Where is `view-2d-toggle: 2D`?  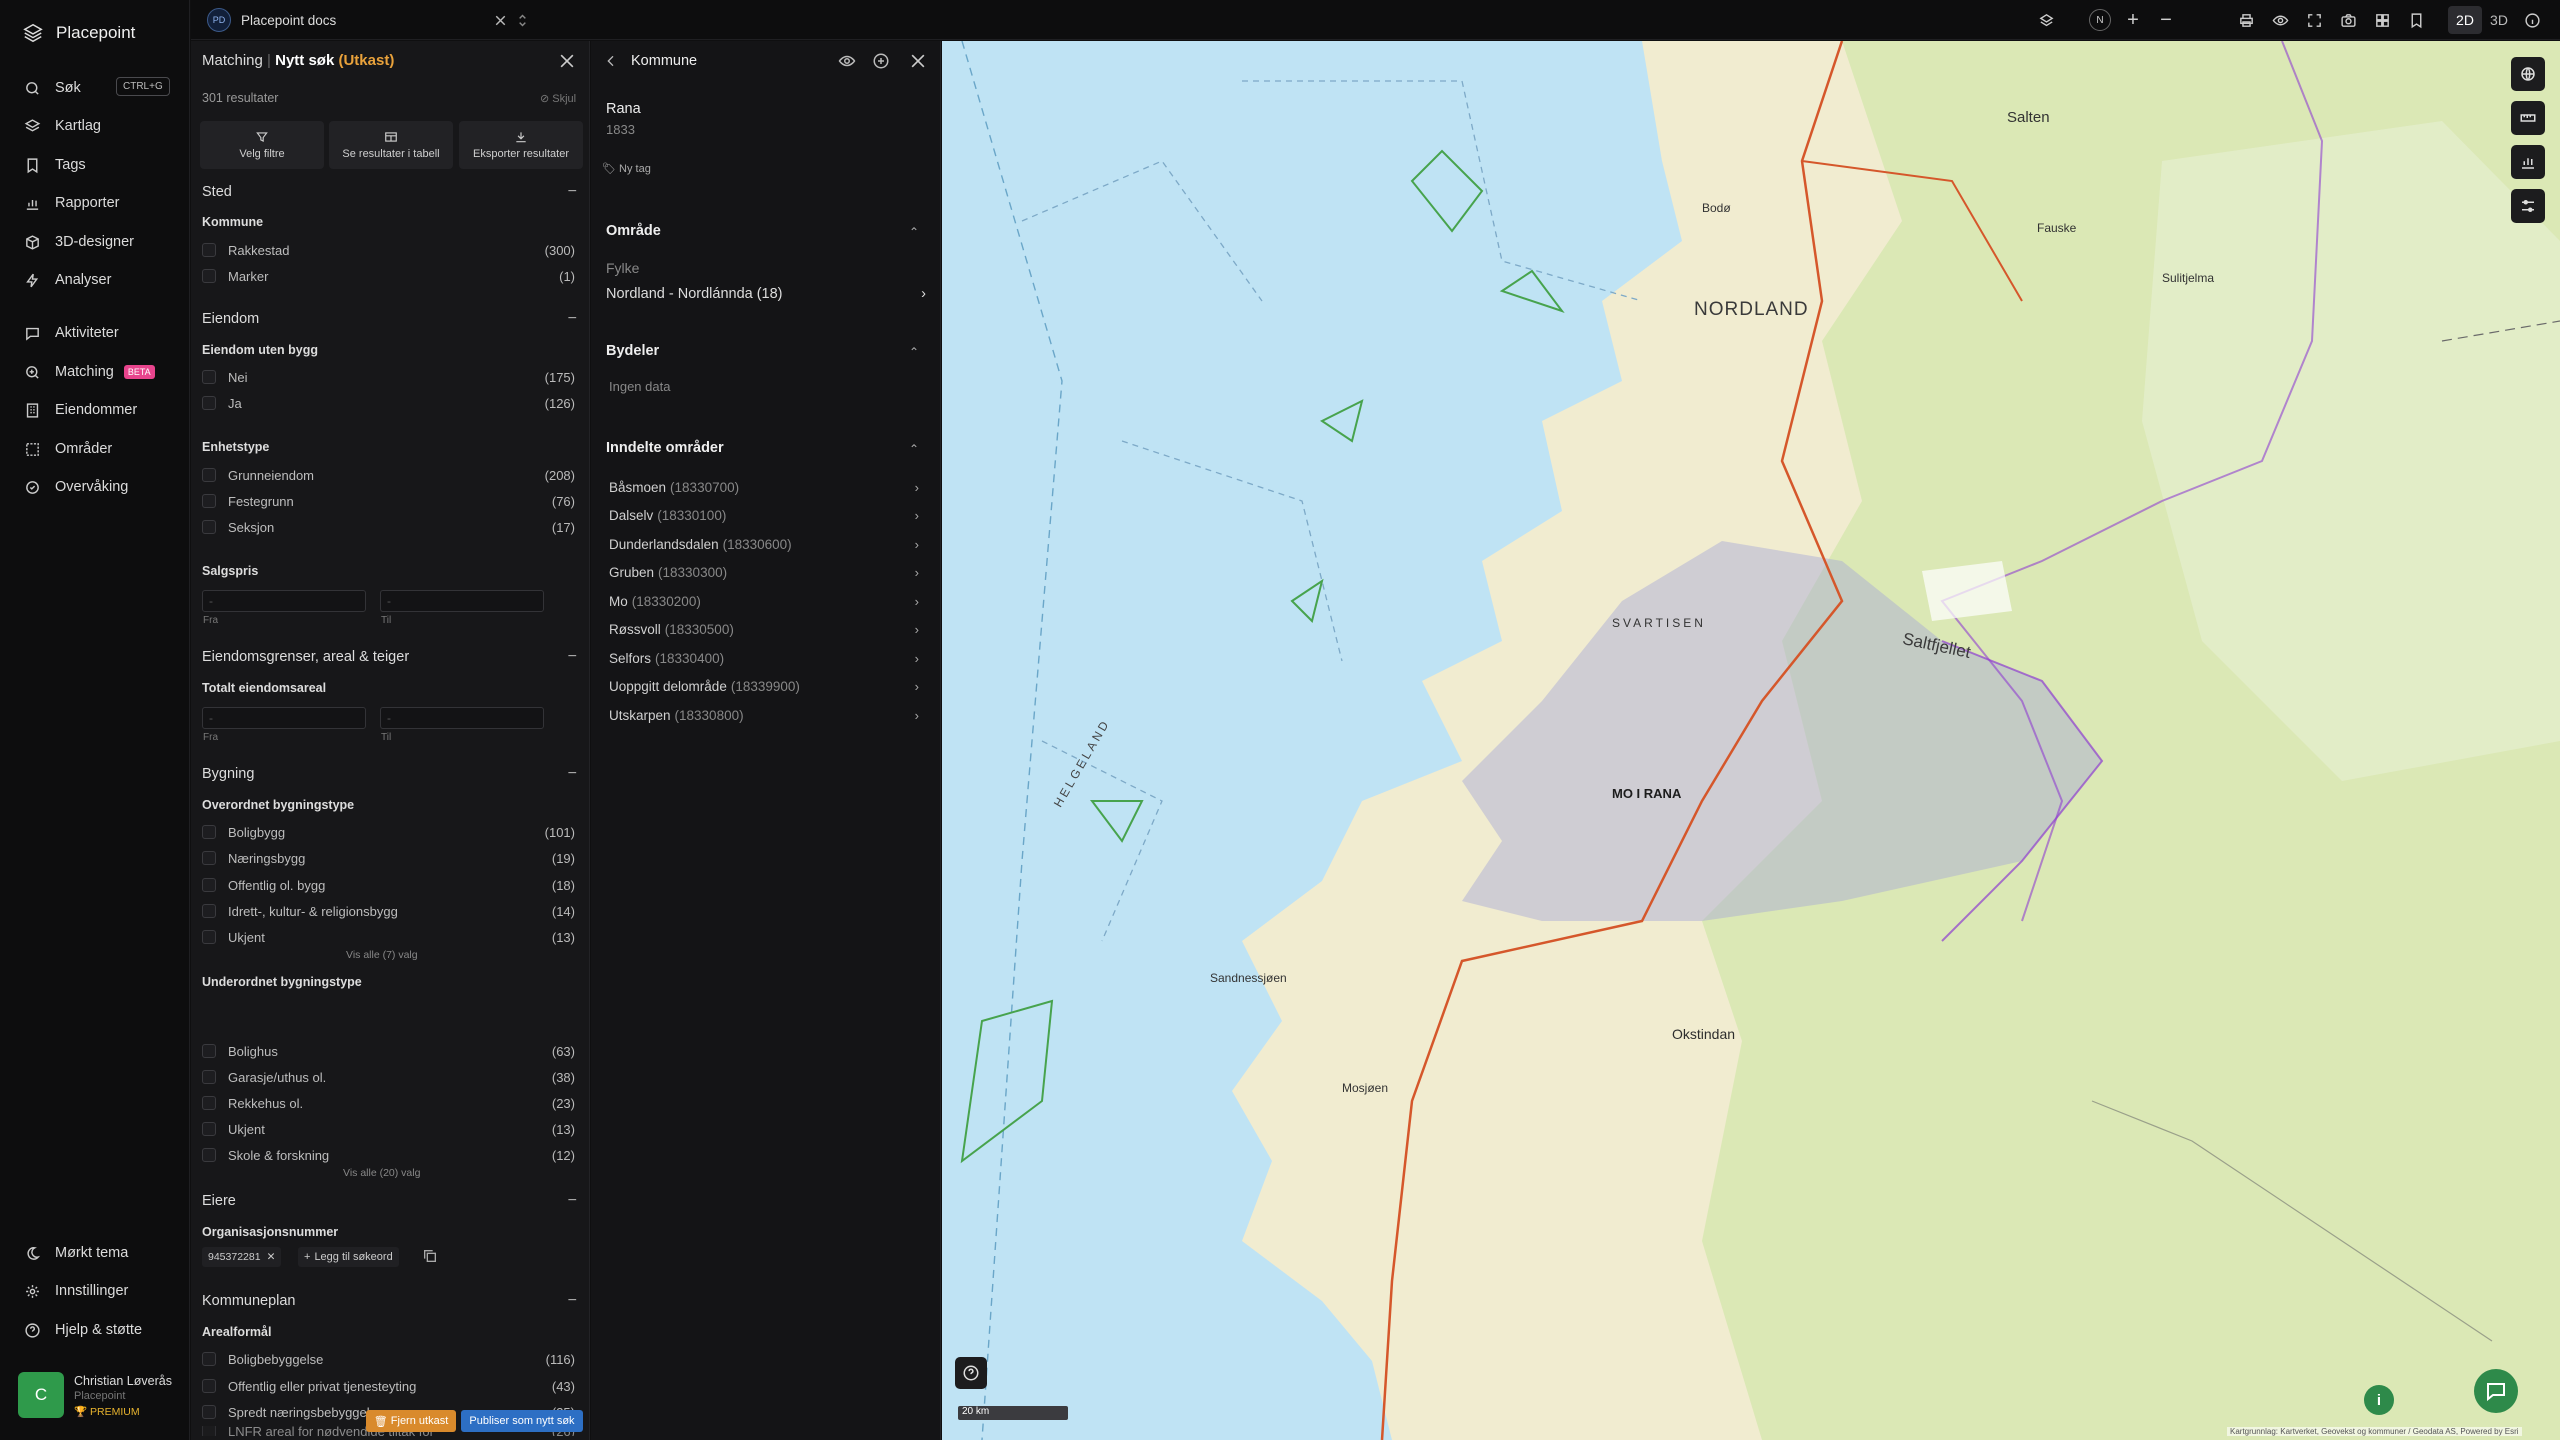 view-2d-toggle: 2D is located at coordinates (2465, 20).